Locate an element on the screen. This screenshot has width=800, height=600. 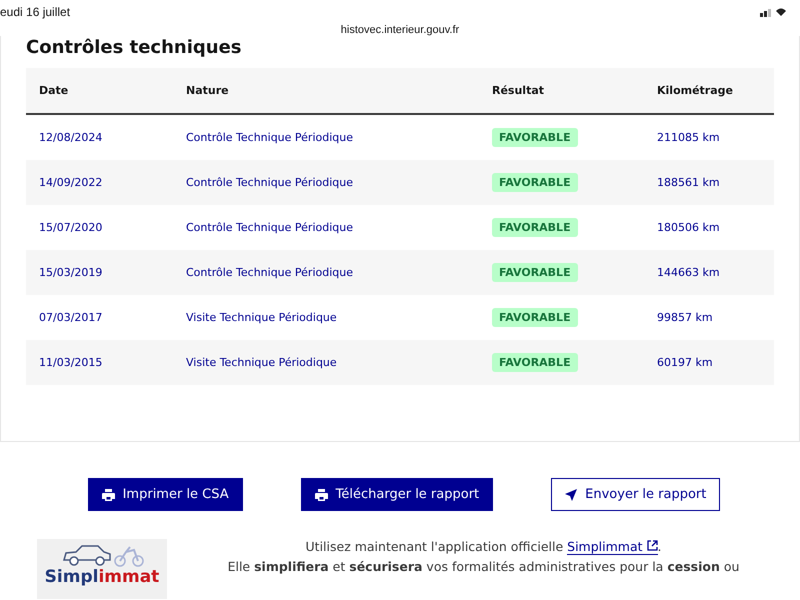
table-cell-text: 15/07/2020 is located at coordinates (71, 227).